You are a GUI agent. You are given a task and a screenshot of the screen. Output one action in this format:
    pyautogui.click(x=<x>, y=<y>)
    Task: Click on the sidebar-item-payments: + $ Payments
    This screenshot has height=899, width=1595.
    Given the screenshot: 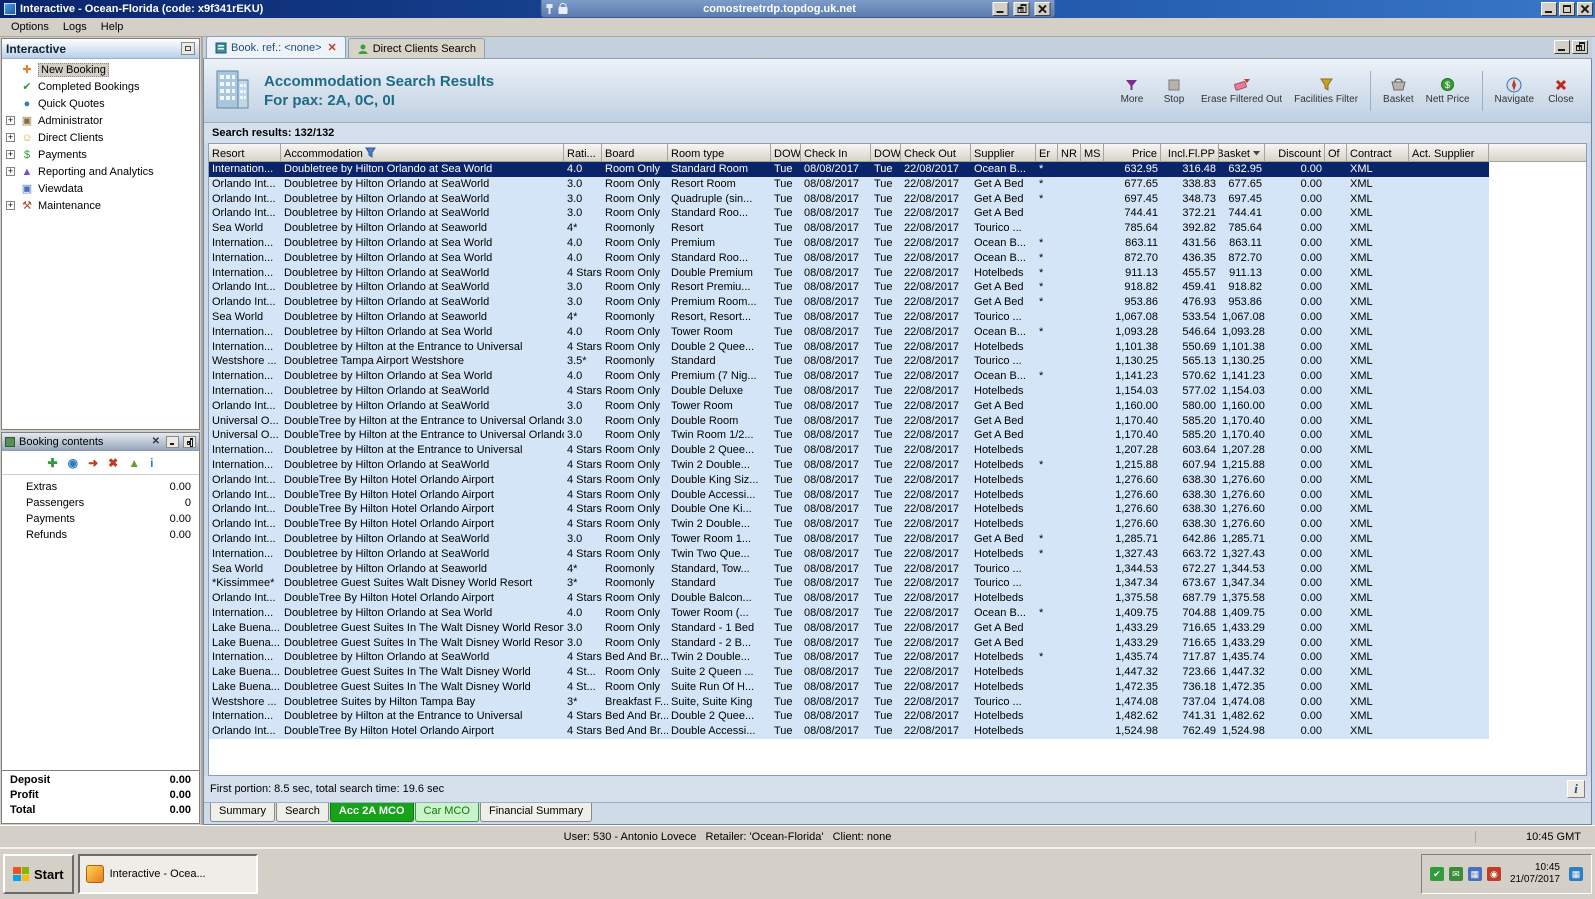 What is the action you would take?
    pyautogui.click(x=100, y=154)
    